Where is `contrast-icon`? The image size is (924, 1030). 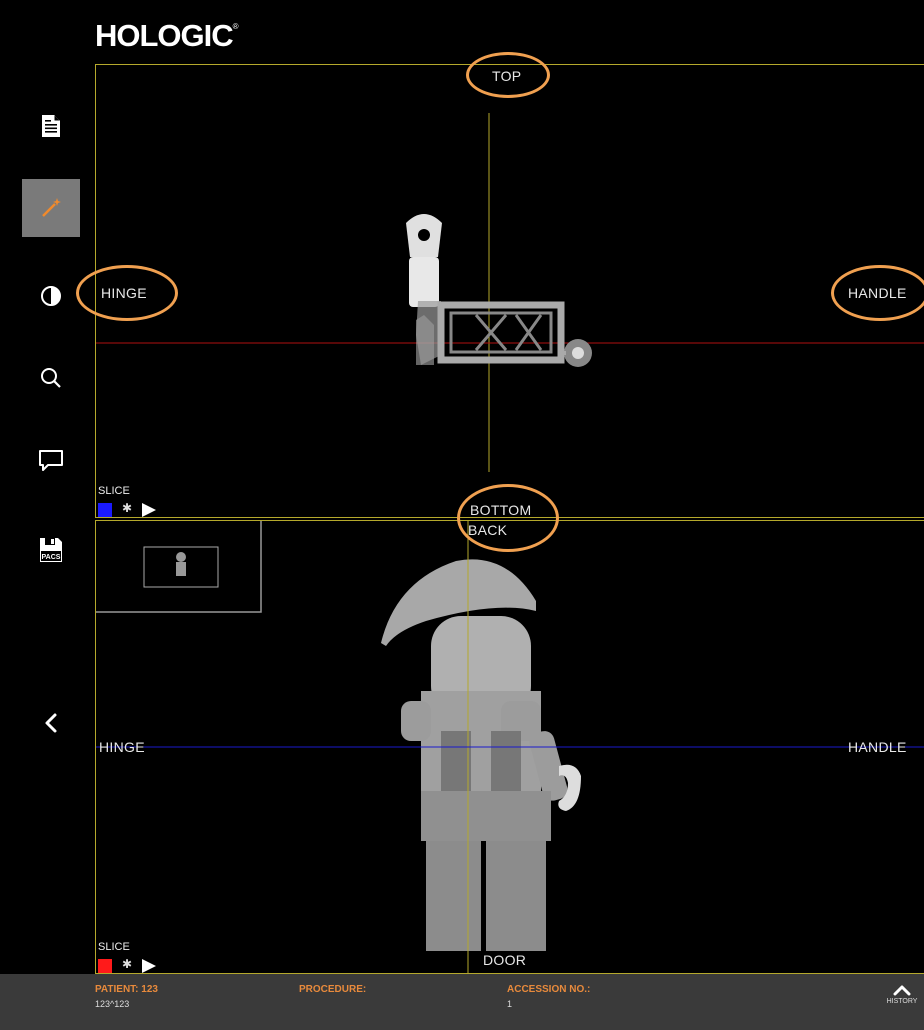
contrast-icon is located at coordinates (51, 296).